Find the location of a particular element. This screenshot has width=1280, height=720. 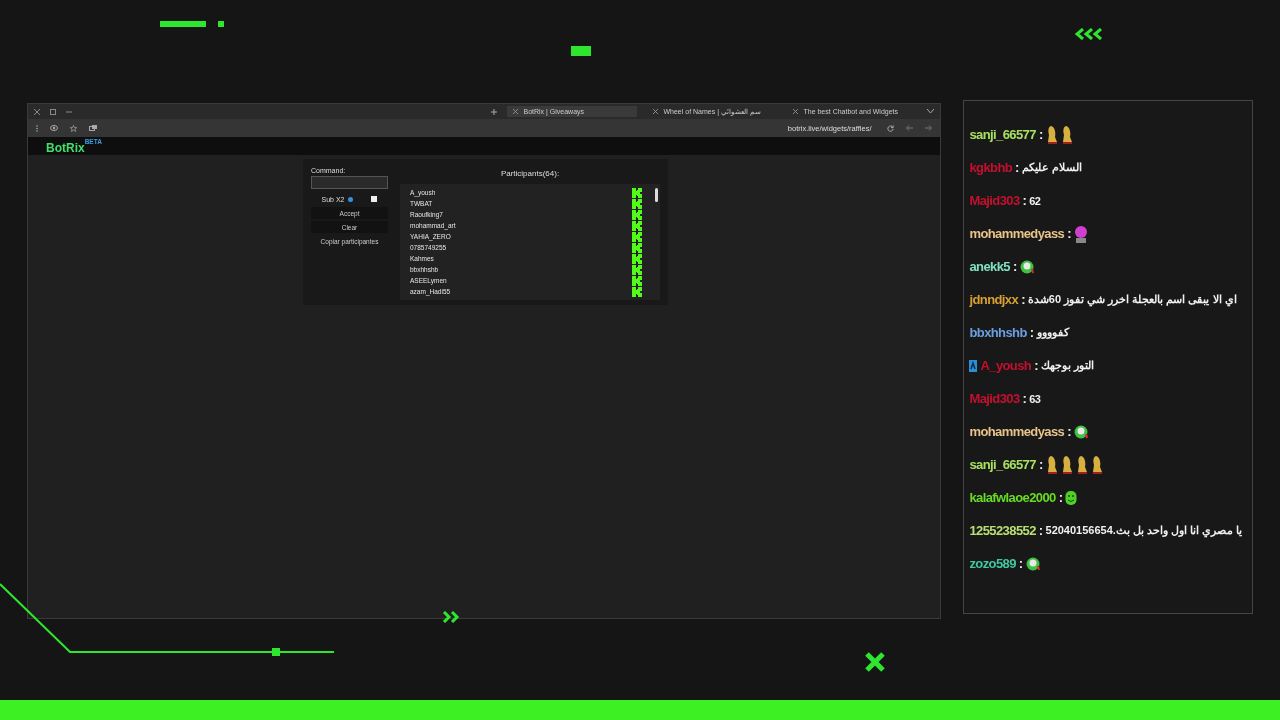

chat-message: 63 is located at coordinates (1035, 398).